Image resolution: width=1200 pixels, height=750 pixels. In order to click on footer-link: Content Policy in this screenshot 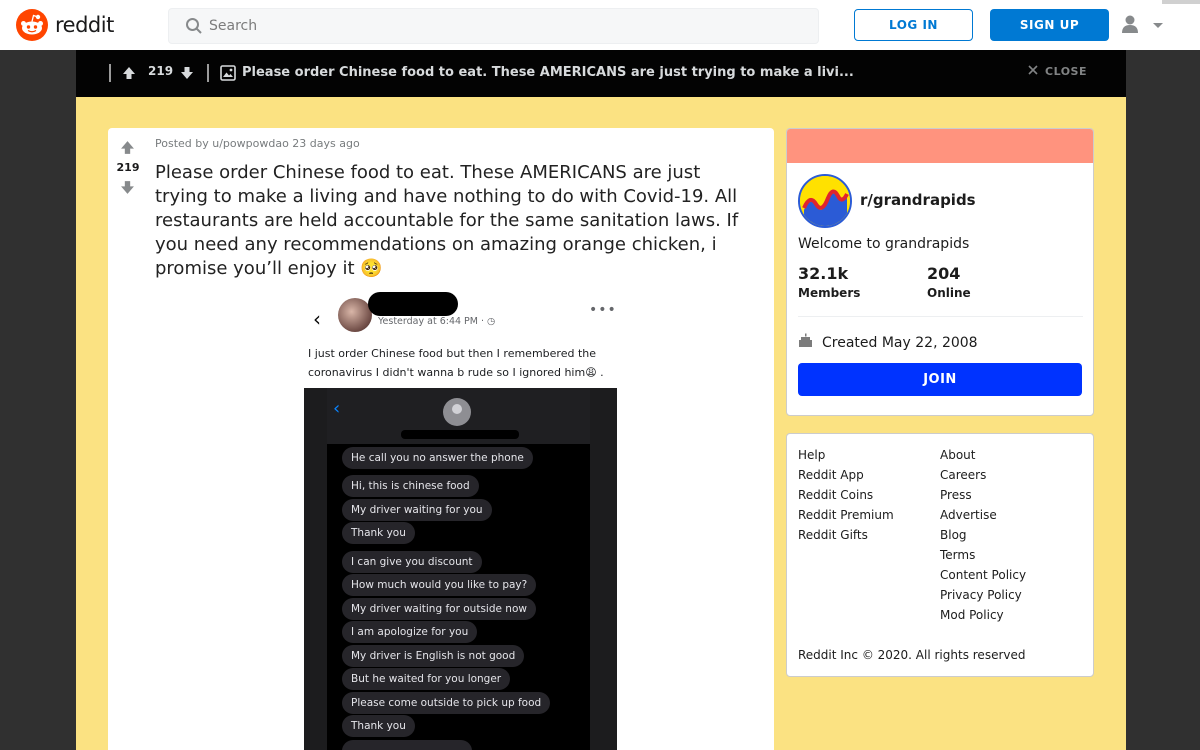, I will do `click(983, 575)`.